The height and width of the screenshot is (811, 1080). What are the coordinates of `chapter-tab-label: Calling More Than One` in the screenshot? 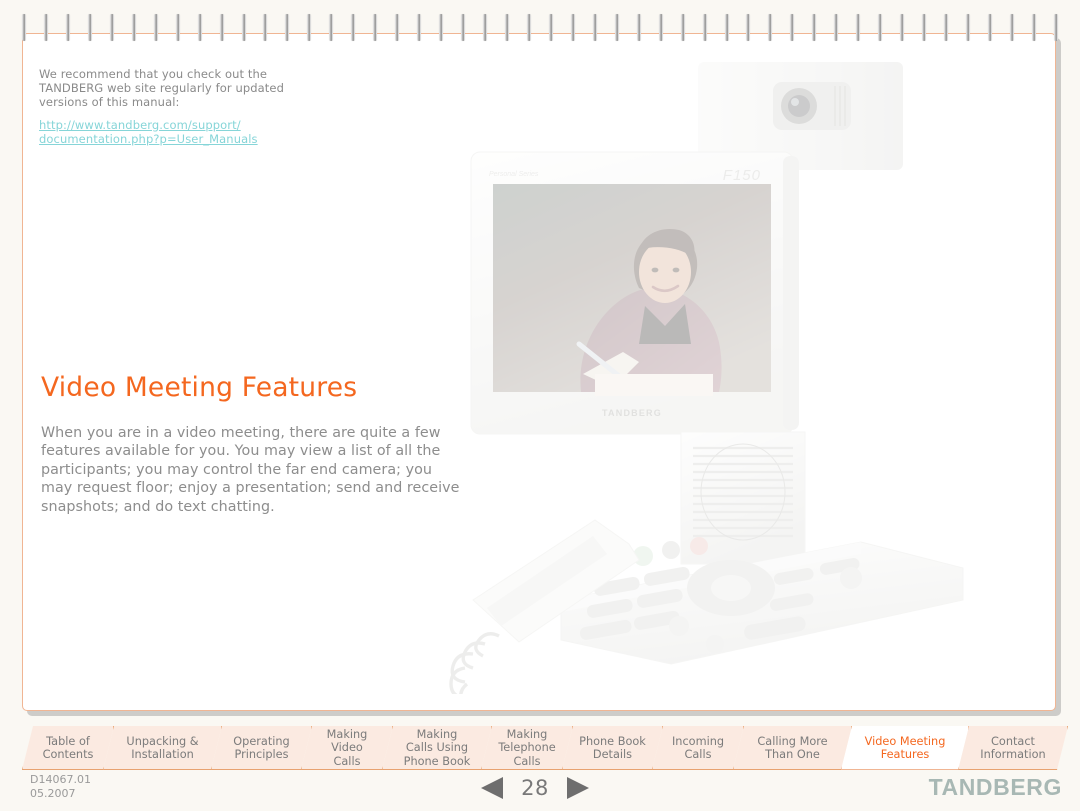 It's located at (792, 747).